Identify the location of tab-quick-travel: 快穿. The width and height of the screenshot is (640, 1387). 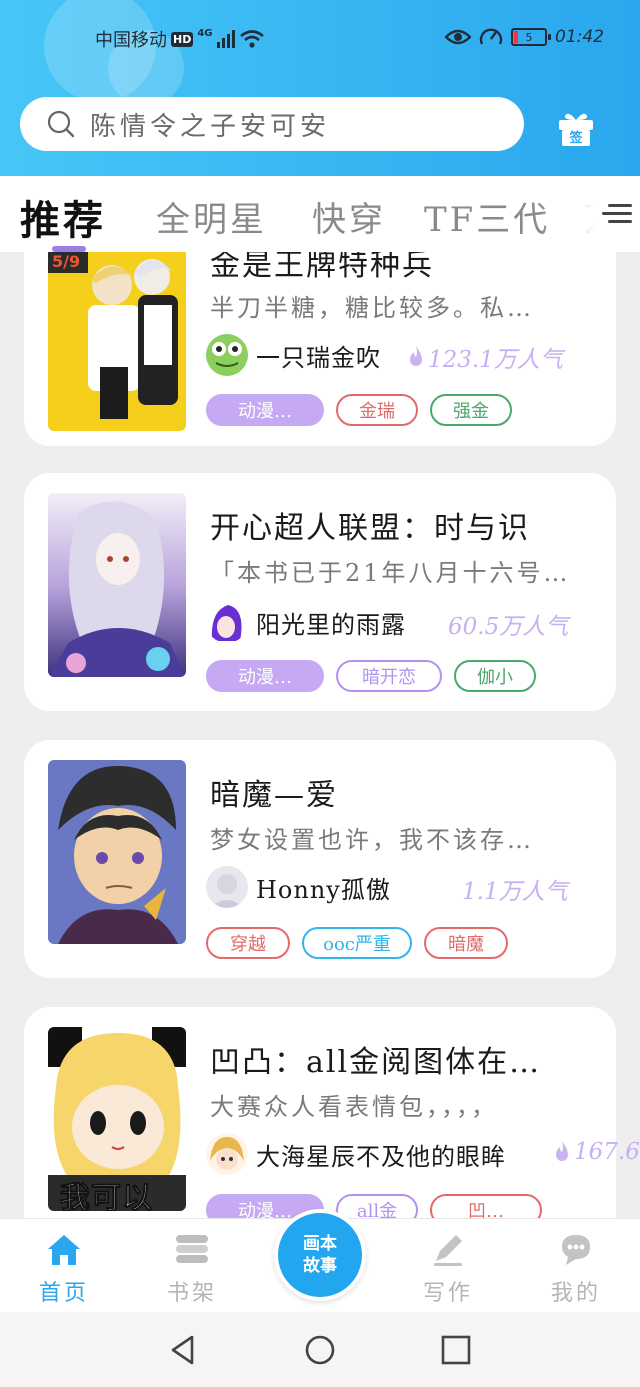
(349, 216).